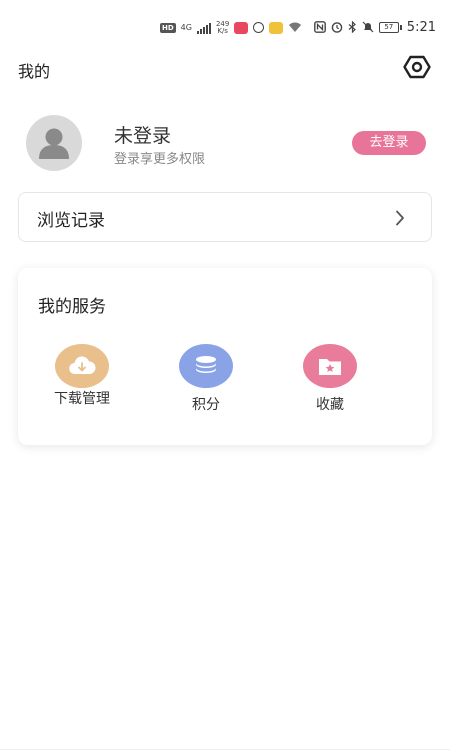 This screenshot has height=754, width=450. Describe the element at coordinates (82, 366) in the screenshot. I see `download-cloud-icon` at that location.